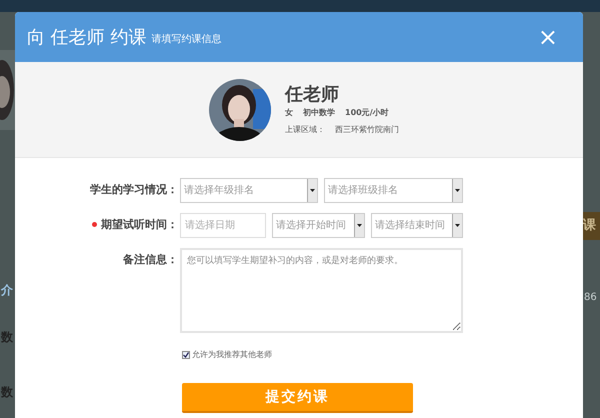  Describe the element at coordinates (548, 37) in the screenshot. I see `close-button: ×` at that location.